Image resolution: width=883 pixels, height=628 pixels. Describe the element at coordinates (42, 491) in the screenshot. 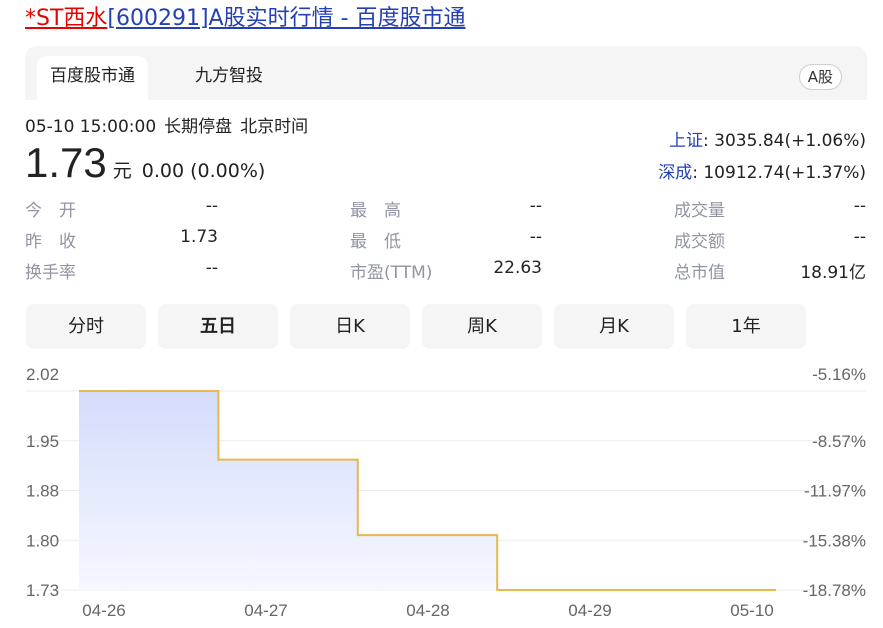

I see `y-tick-label: 1.88` at that location.